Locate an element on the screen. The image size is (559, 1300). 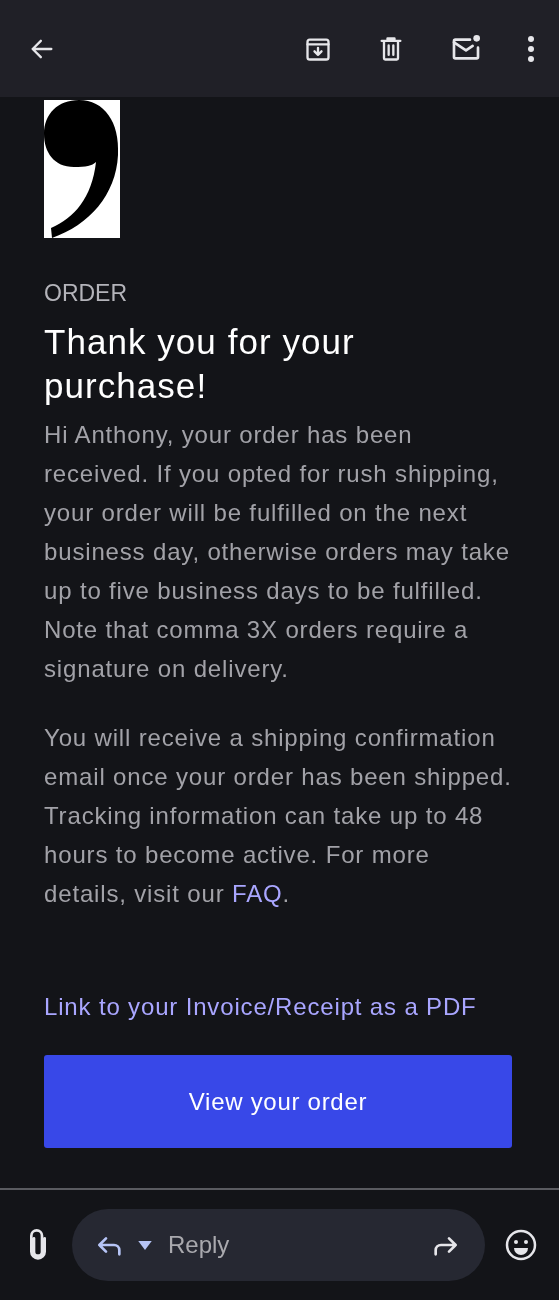
emoji-icon is located at coordinates (521, 1245).